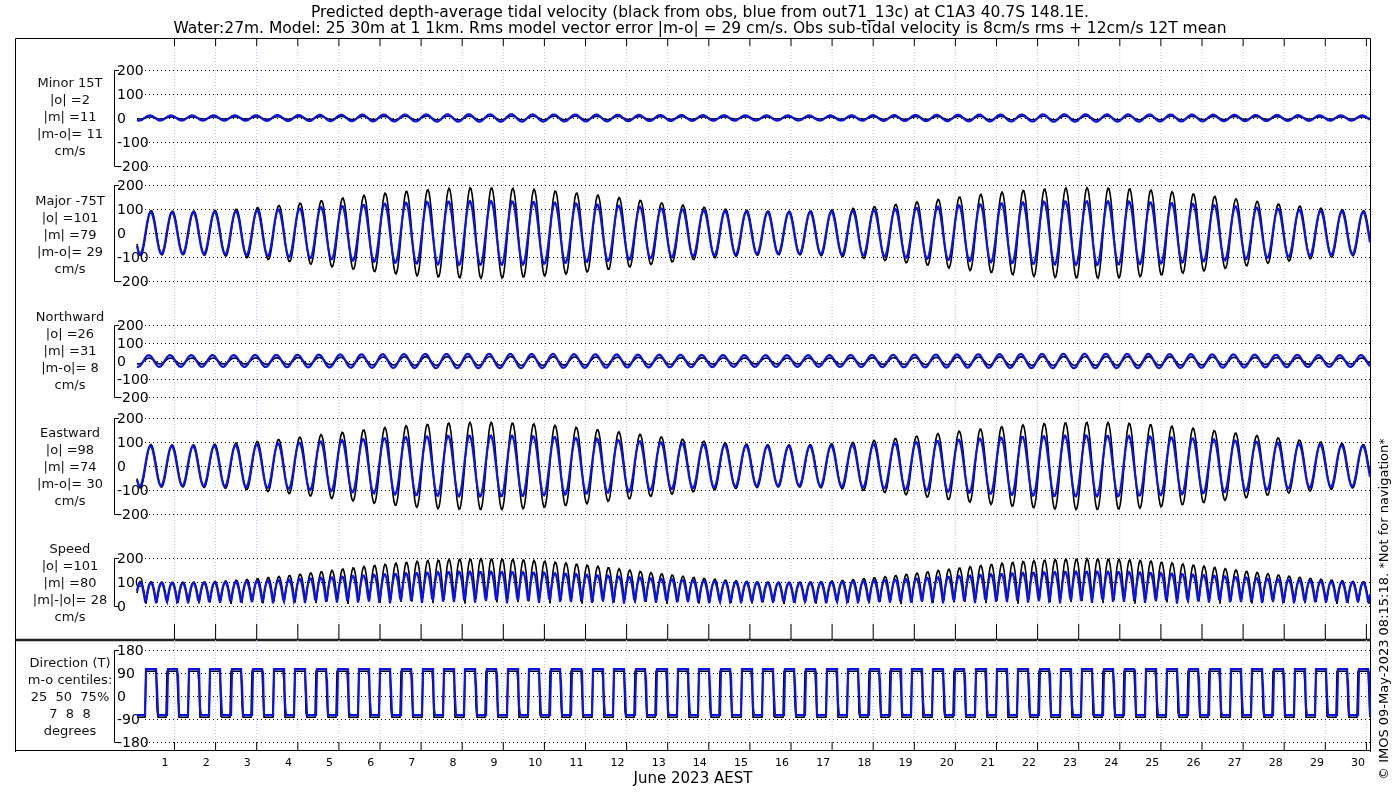 This screenshot has width=1400, height=800. Describe the element at coordinates (700, 12) in the screenshot. I see `chart-title: Predicted depth-average tidal velocity (black from obs, blue from out71_13c) at C1A3 40.7S 148.1E.` at that location.